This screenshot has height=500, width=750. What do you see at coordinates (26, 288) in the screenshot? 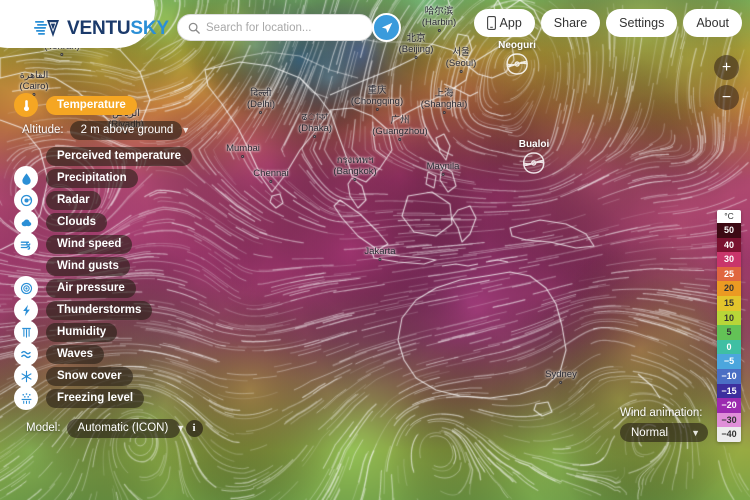
I see `pressure-gauge-icon` at bounding box center [26, 288].